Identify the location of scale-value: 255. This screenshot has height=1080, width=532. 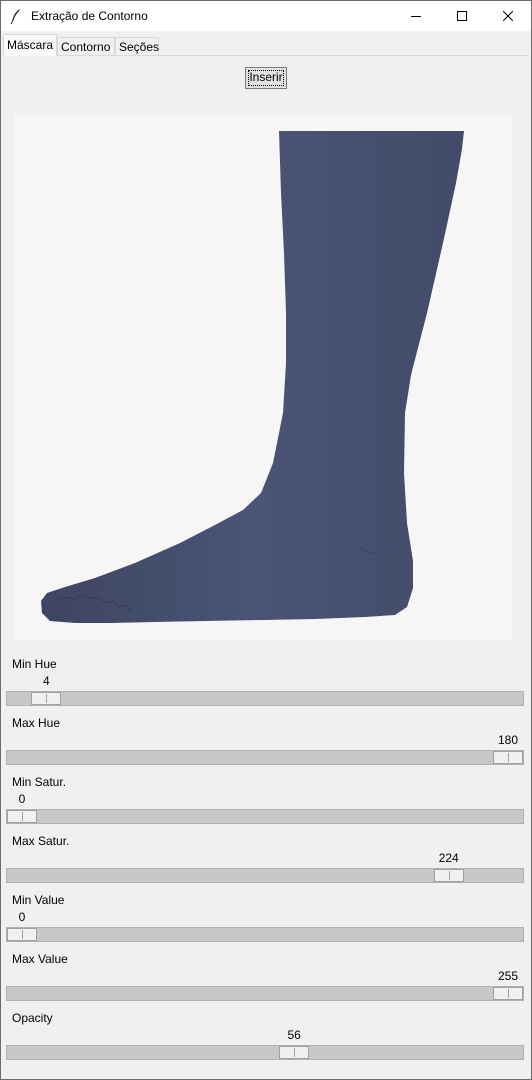
(508, 976).